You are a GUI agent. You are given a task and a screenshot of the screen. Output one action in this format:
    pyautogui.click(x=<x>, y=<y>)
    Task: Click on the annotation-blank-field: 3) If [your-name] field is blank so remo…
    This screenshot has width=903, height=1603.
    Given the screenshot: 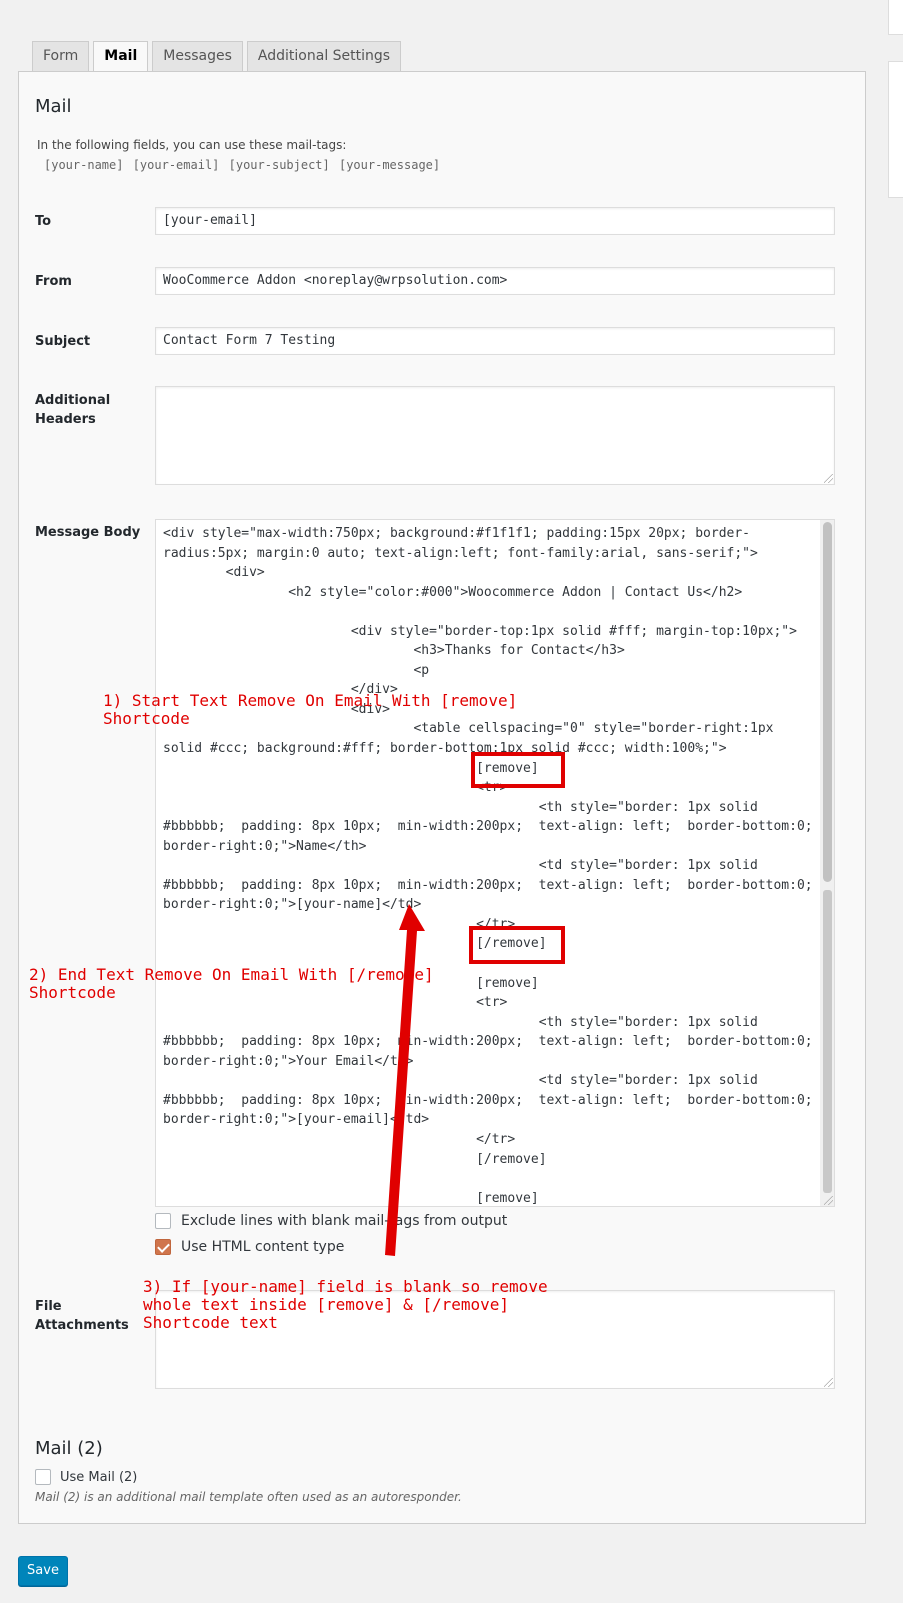 What is the action you would take?
    pyautogui.click(x=345, y=1304)
    